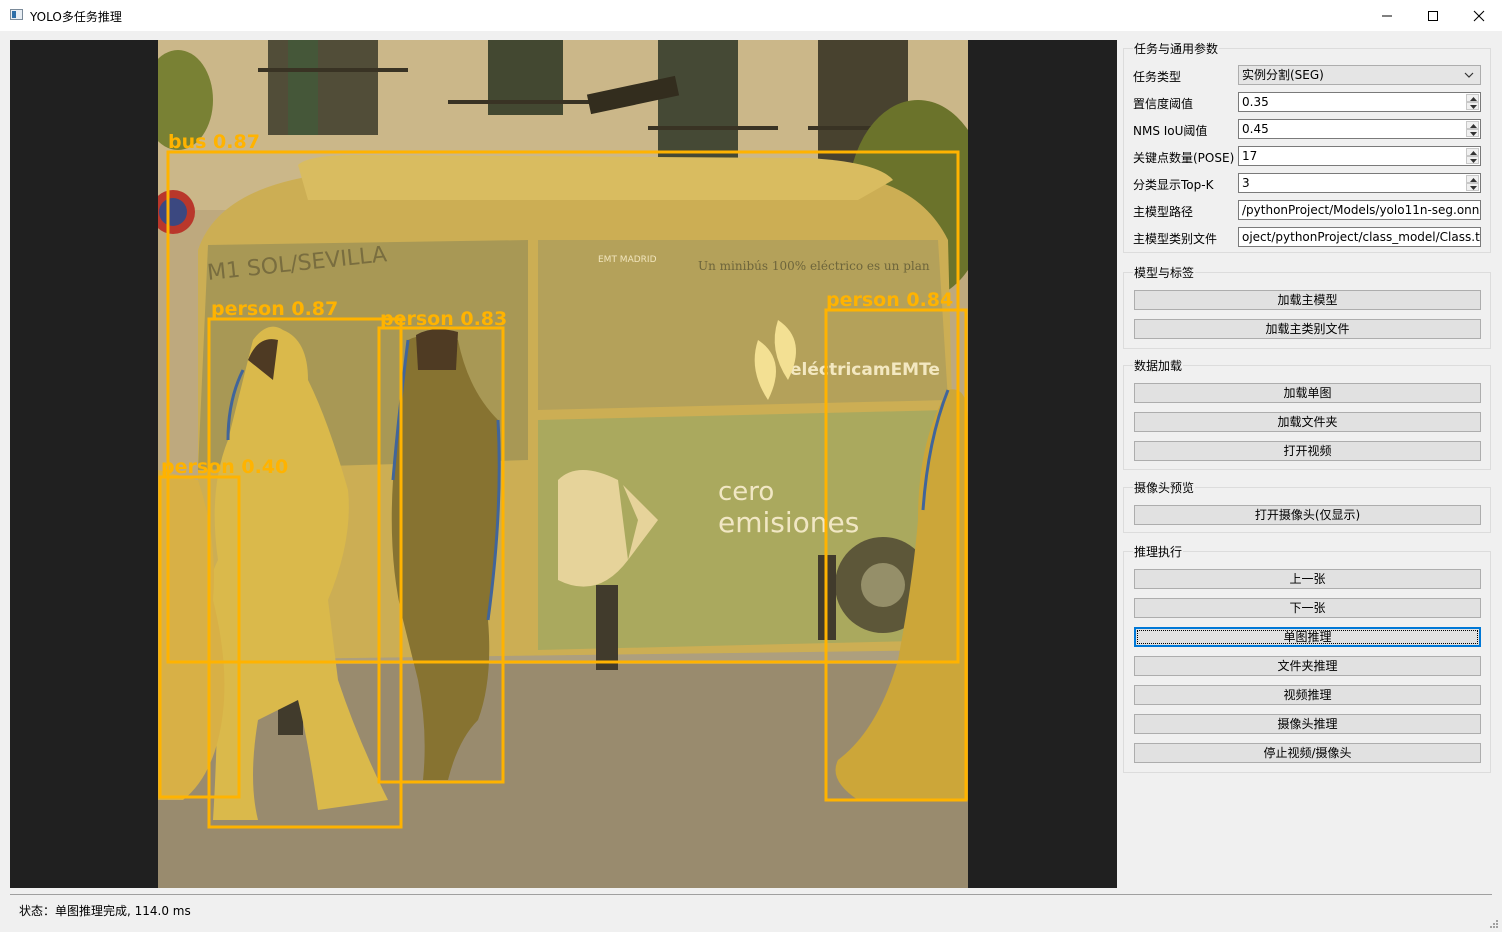 This screenshot has height=932, width=1502. What do you see at coordinates (1175, 239) in the screenshot?
I see `class-file-label: 主模型类别文件` at bounding box center [1175, 239].